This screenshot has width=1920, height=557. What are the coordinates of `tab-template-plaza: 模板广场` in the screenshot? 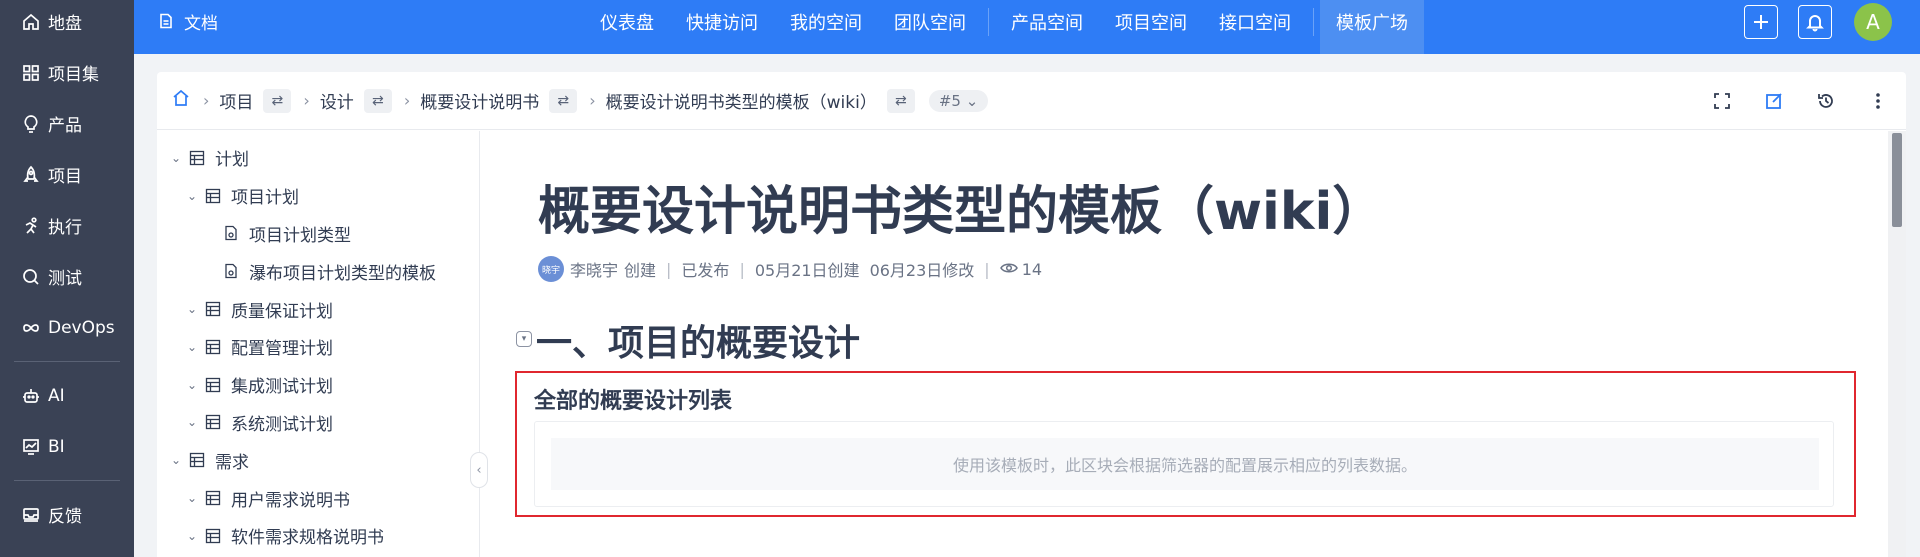 It's located at (1372, 27).